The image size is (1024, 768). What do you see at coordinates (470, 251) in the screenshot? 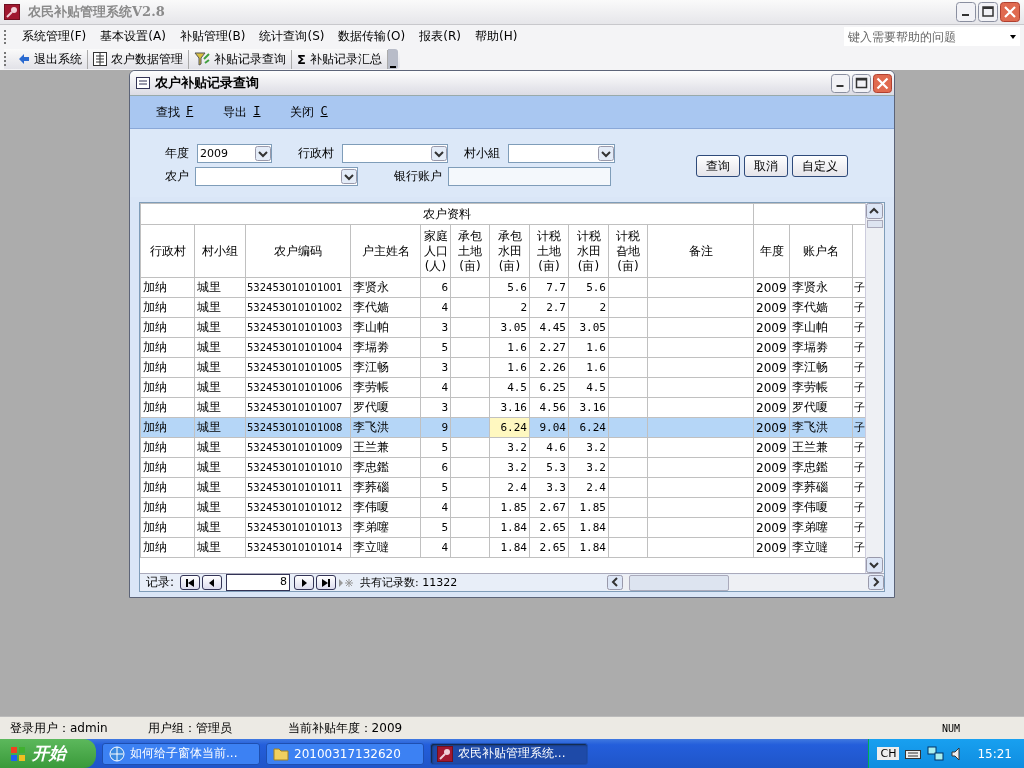
I see `column-header: 承包土地(亩)` at bounding box center [470, 251].